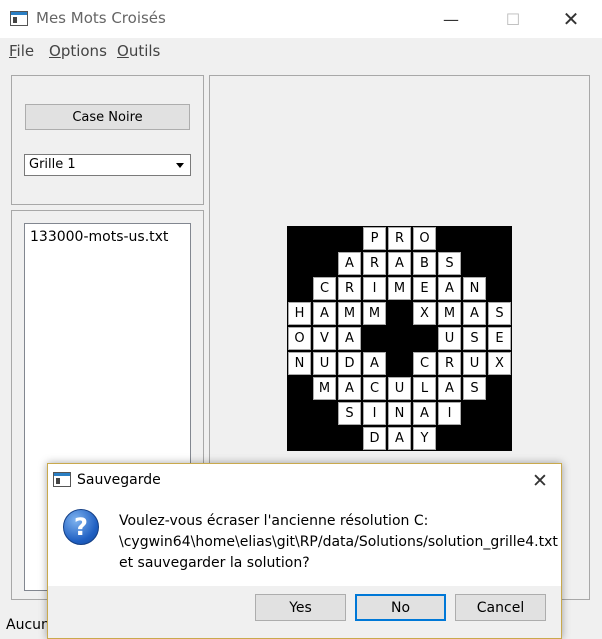 This screenshot has height=639, width=602. Describe the element at coordinates (21, 51) in the screenshot. I see `menu-file: File` at that location.